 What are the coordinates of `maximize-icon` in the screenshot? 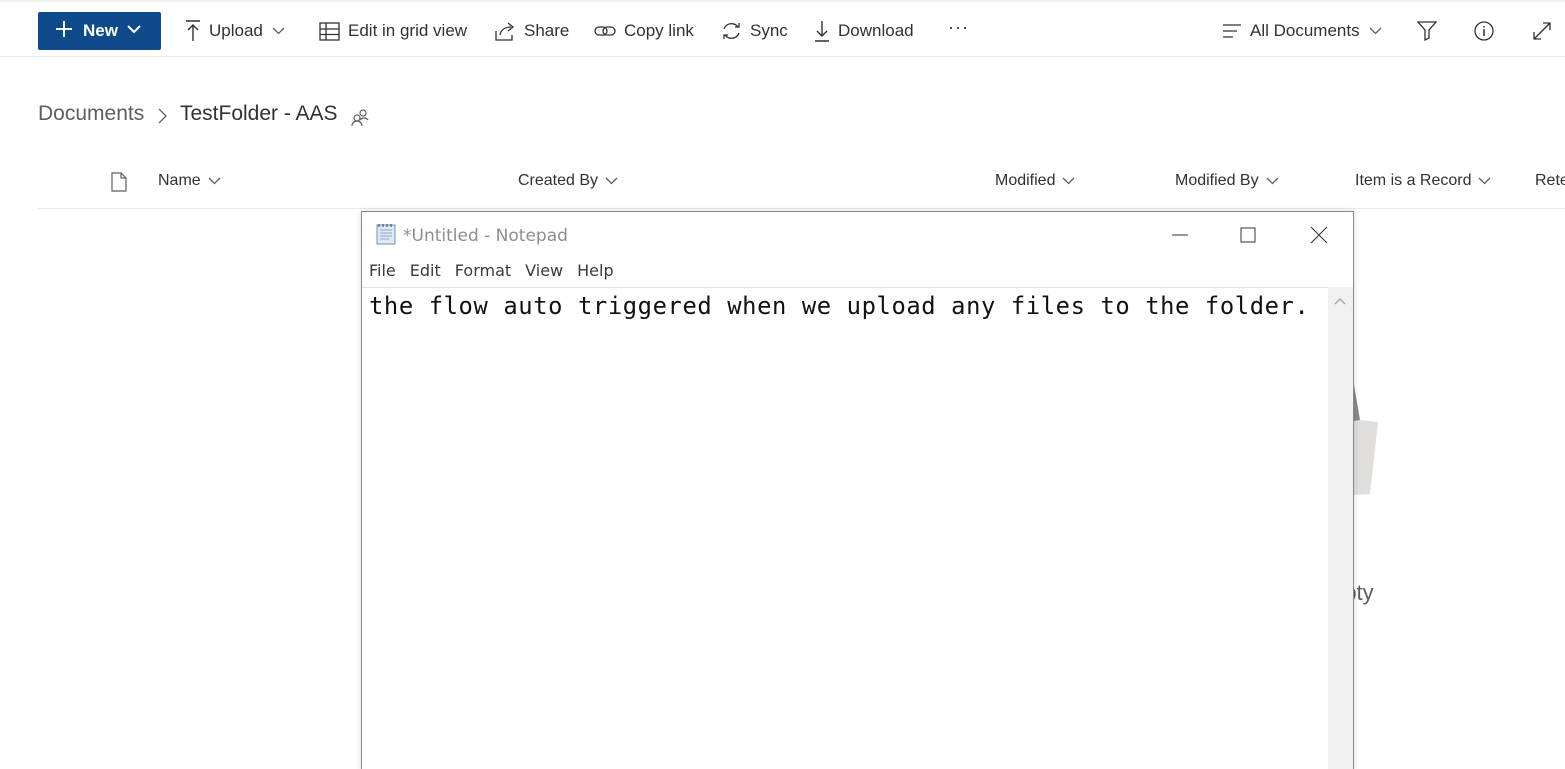 It's located at (1248, 235).